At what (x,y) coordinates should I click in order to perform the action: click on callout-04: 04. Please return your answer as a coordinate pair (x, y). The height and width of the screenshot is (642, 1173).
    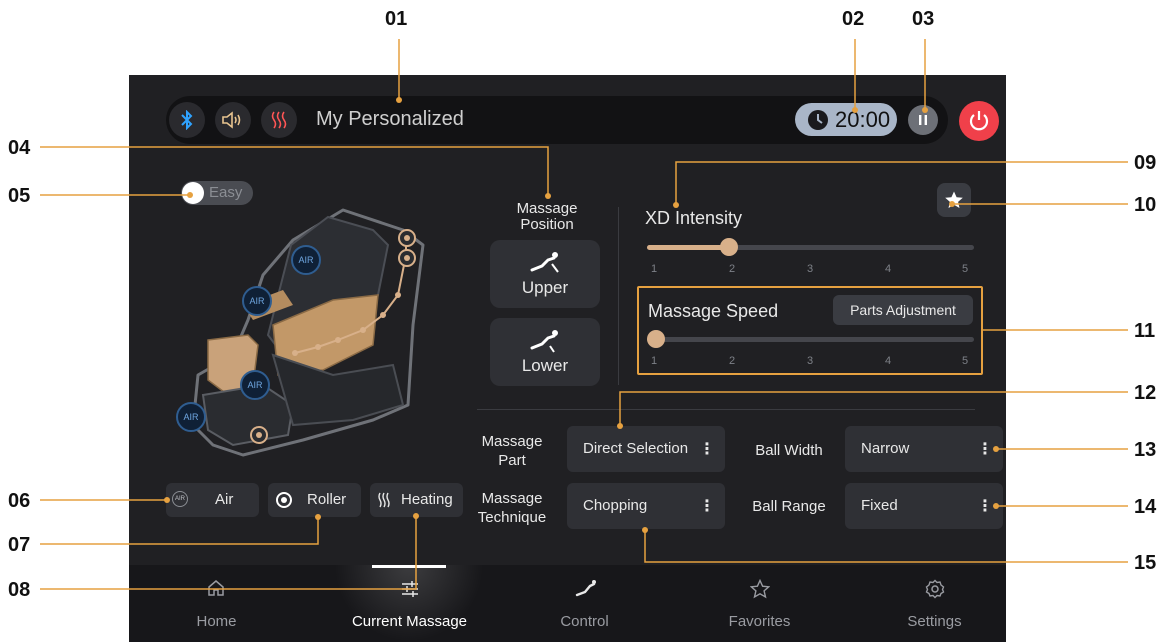
    Looking at the image, I should click on (19, 148).